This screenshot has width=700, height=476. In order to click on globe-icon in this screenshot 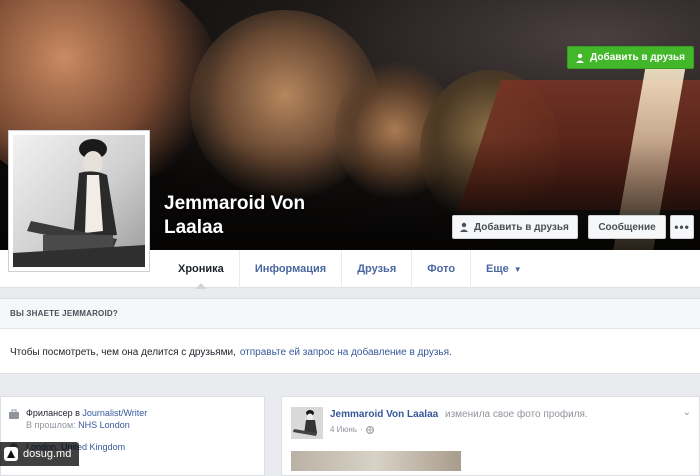, I will do `click(369, 429)`.